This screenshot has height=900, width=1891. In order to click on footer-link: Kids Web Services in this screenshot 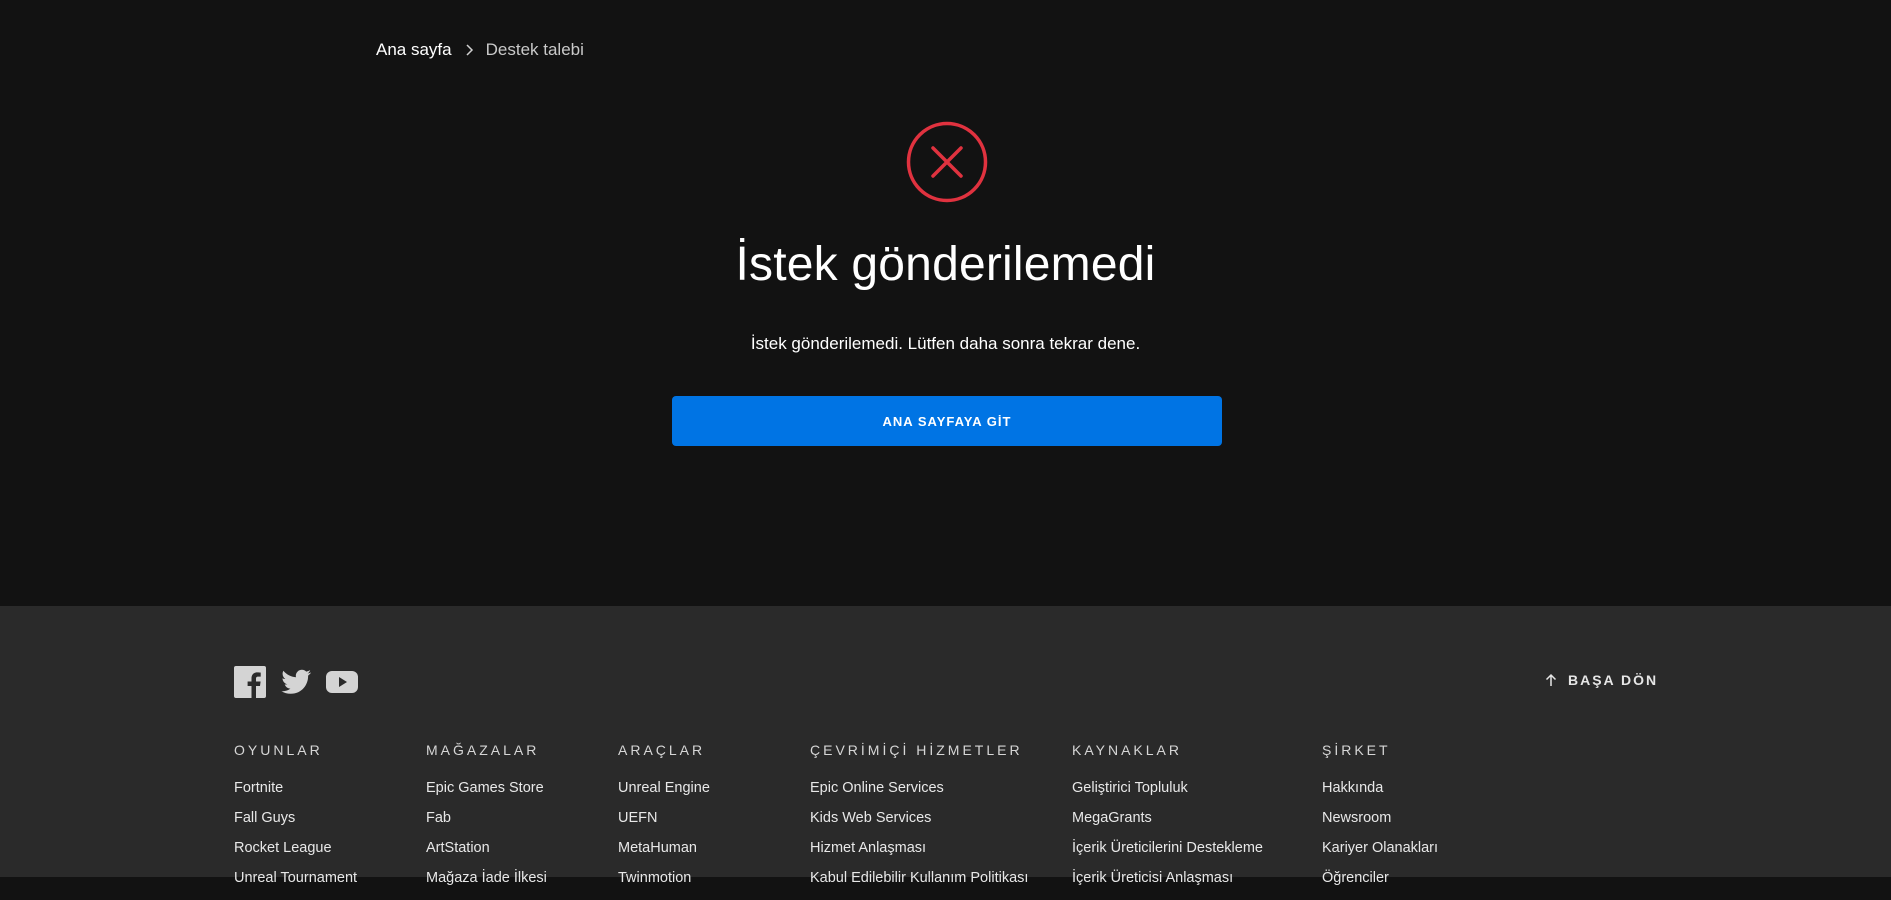, I will do `click(870, 818)`.